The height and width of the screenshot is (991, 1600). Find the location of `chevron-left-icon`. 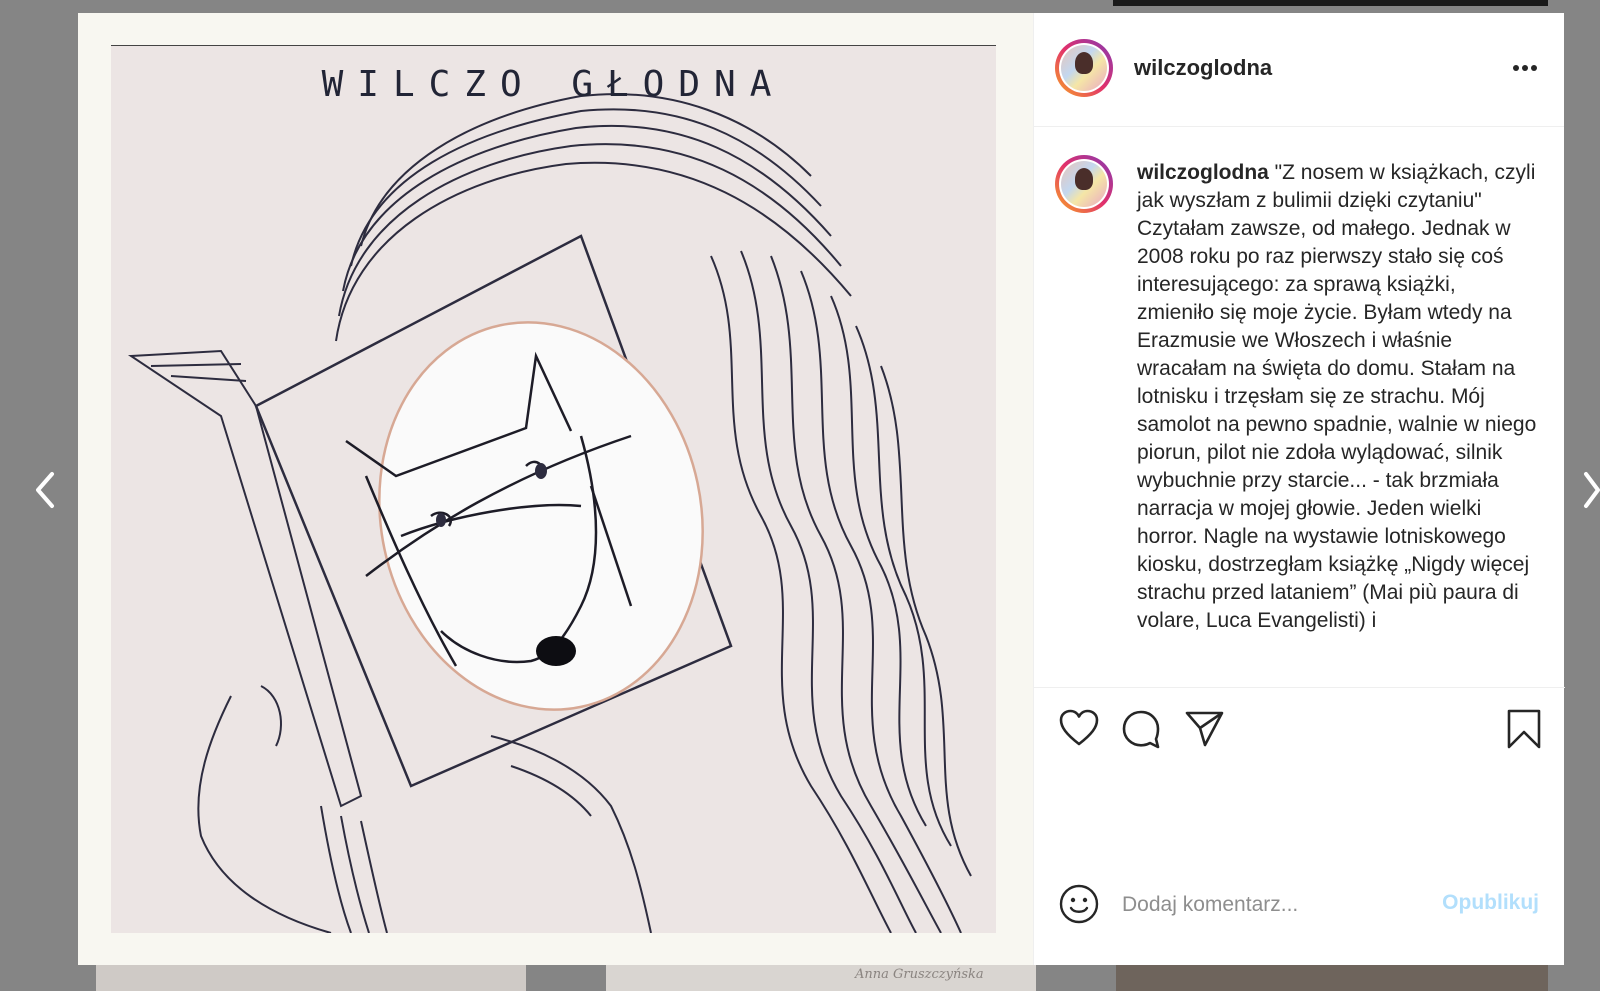

chevron-left-icon is located at coordinates (45, 490).